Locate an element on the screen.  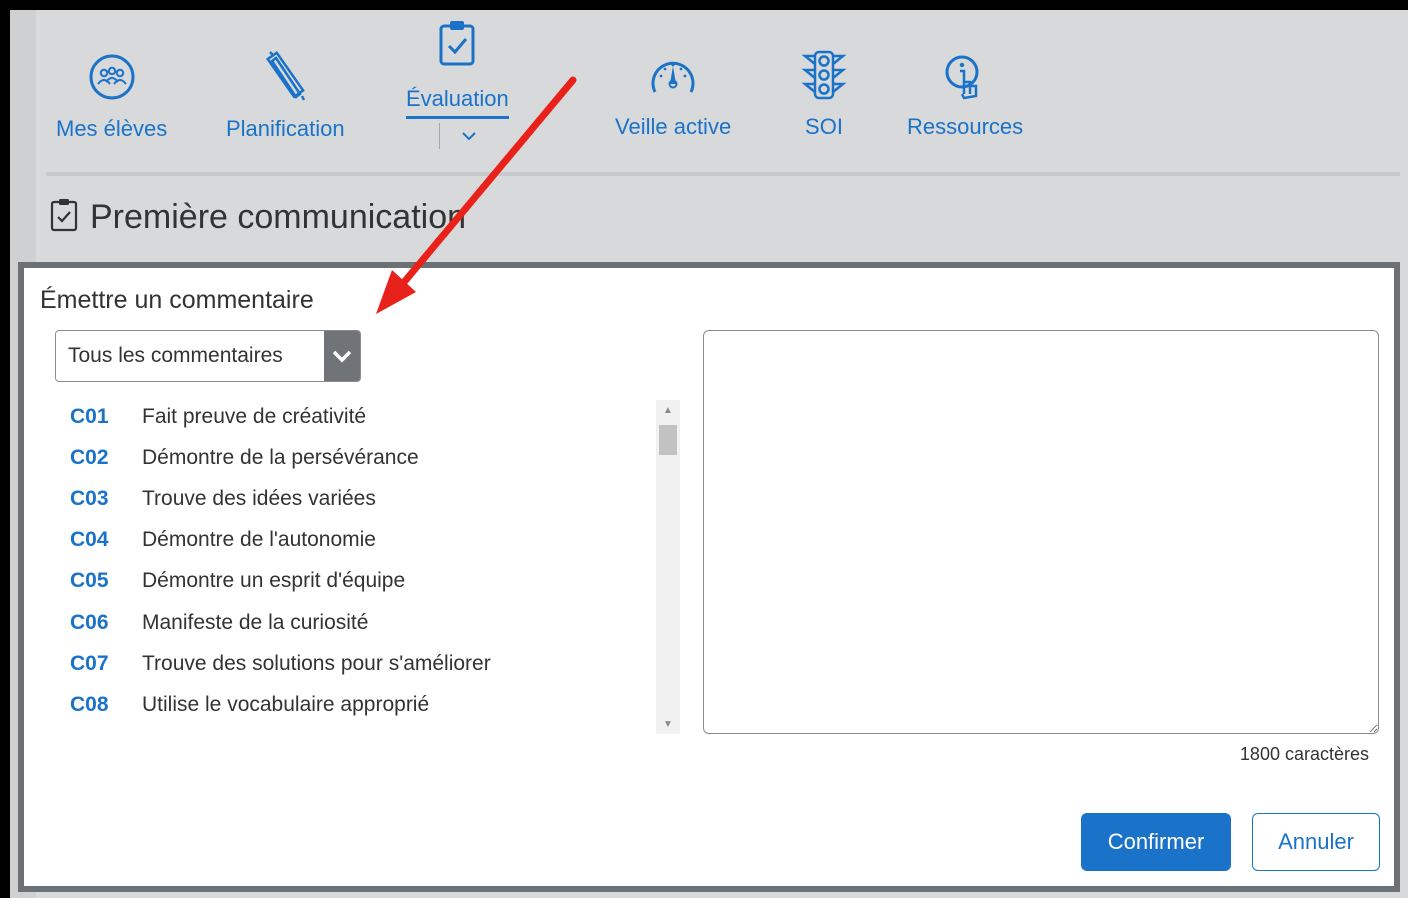
list-item: C01 Fait preuve de créativité is located at coordinates (370, 416).